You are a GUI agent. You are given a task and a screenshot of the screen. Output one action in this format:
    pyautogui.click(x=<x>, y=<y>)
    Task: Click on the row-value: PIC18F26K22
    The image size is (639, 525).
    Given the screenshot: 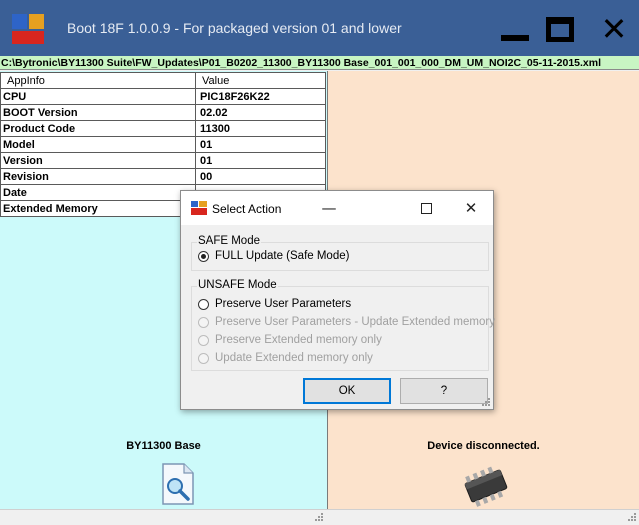 What is the action you would take?
    pyautogui.click(x=260, y=96)
    